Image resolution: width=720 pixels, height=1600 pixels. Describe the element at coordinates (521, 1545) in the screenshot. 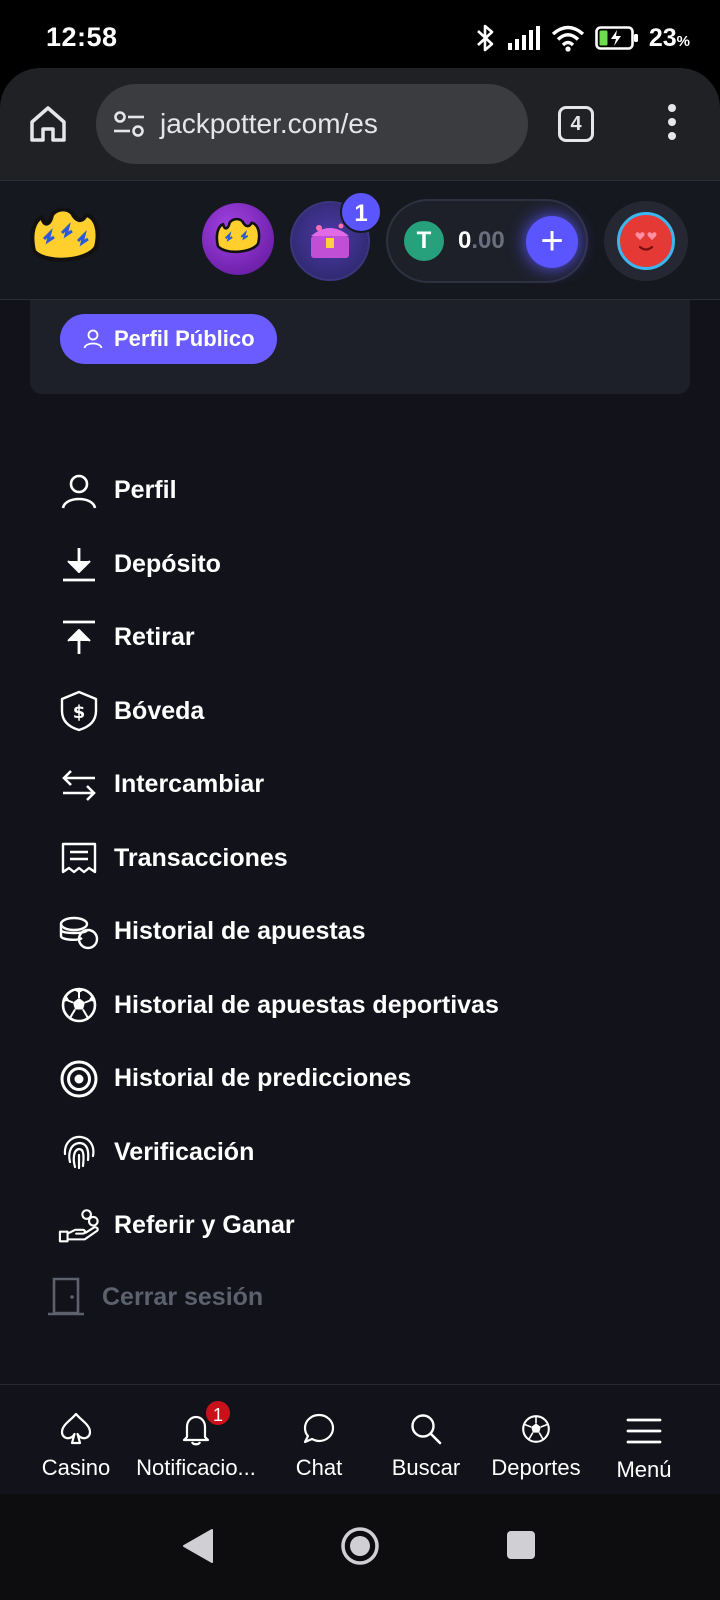

I see `recents-square-icon` at that location.